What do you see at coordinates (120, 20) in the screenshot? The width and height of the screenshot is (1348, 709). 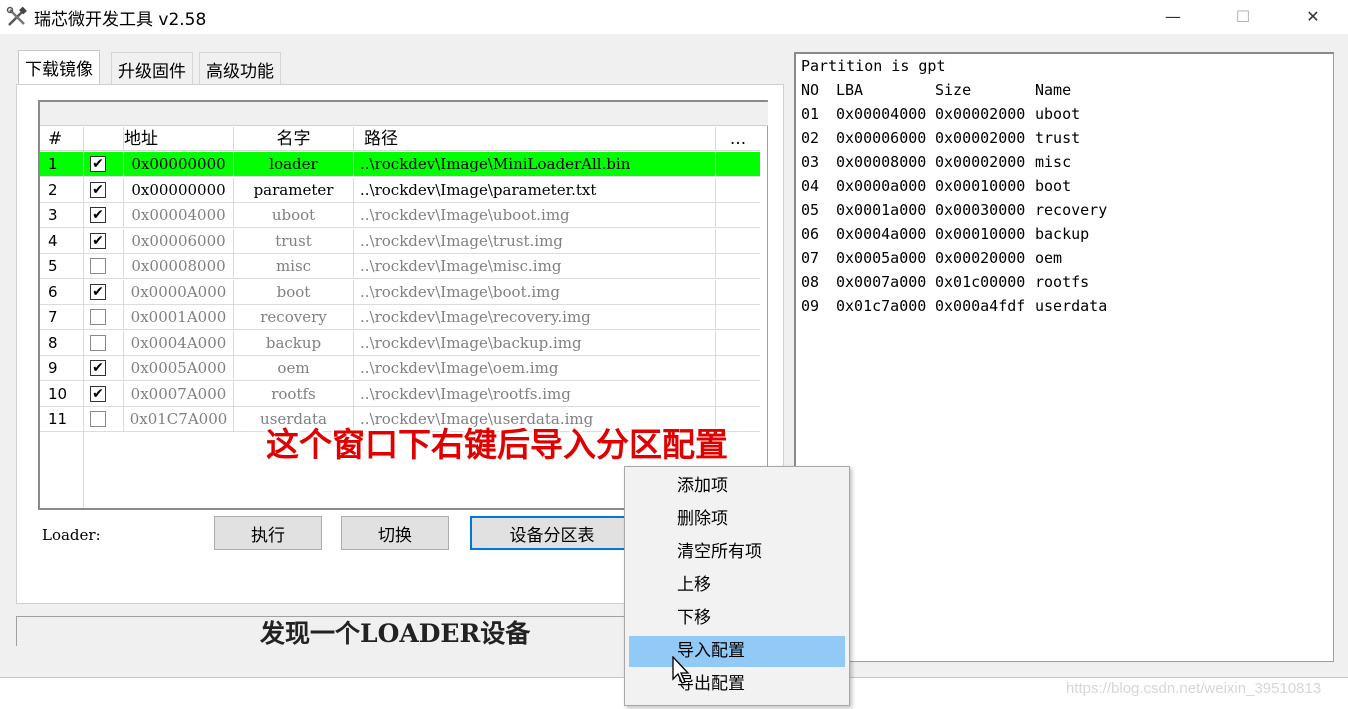 I see `window-title: 瑞芯微开发工具 v2.58` at bounding box center [120, 20].